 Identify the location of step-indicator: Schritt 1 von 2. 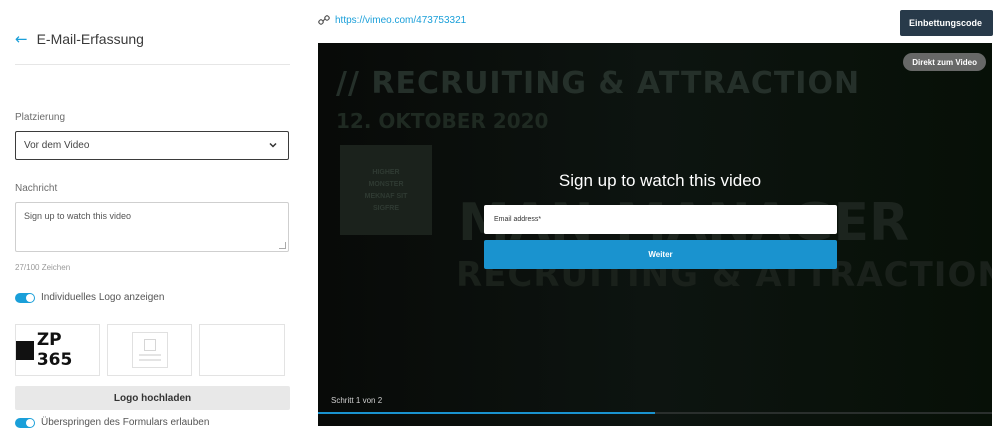
(357, 400).